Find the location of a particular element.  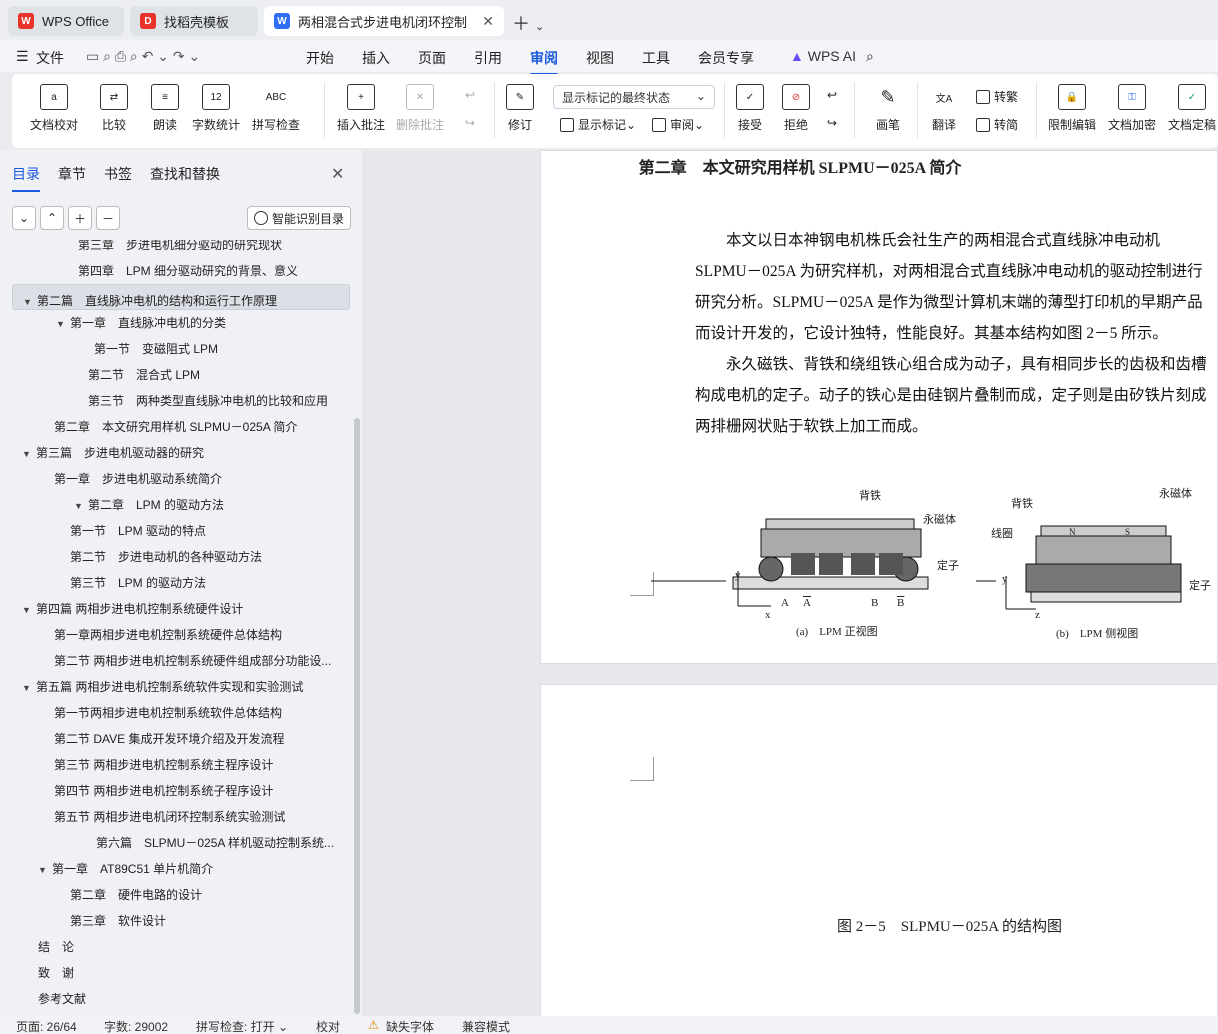

close-pane-icon: ✕ is located at coordinates (337, 174).